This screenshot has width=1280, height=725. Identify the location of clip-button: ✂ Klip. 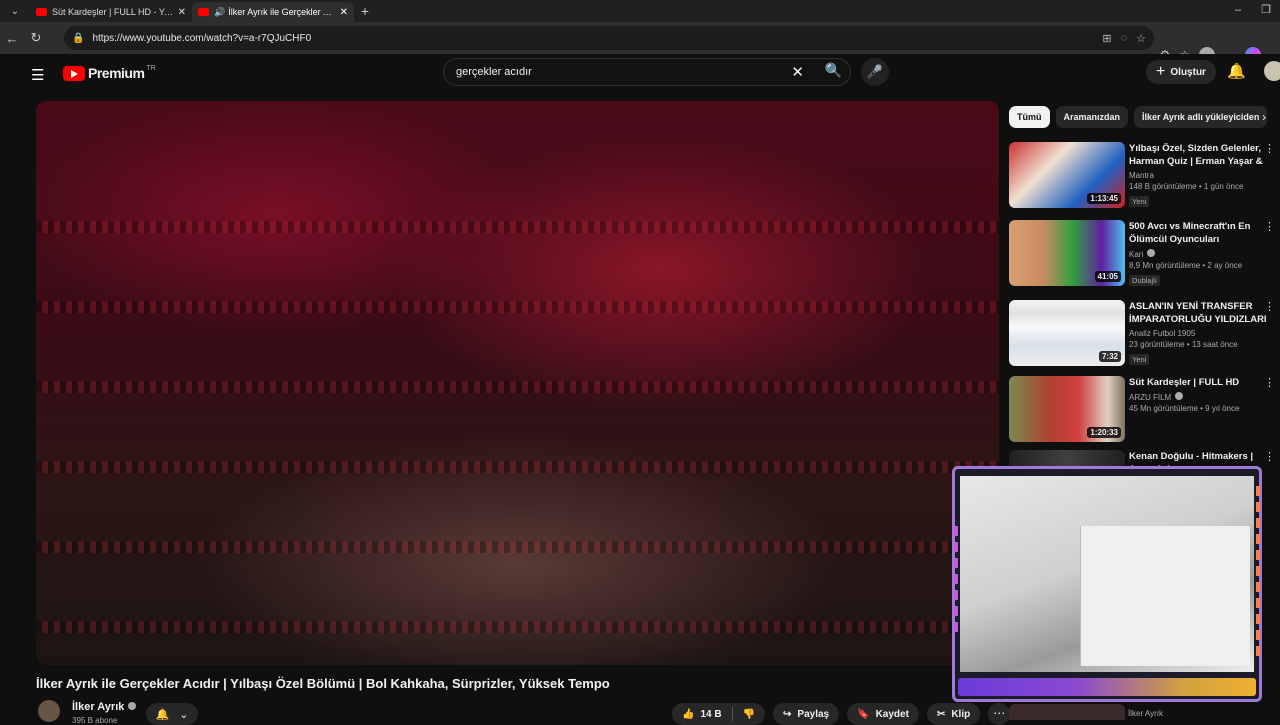
(953, 714).